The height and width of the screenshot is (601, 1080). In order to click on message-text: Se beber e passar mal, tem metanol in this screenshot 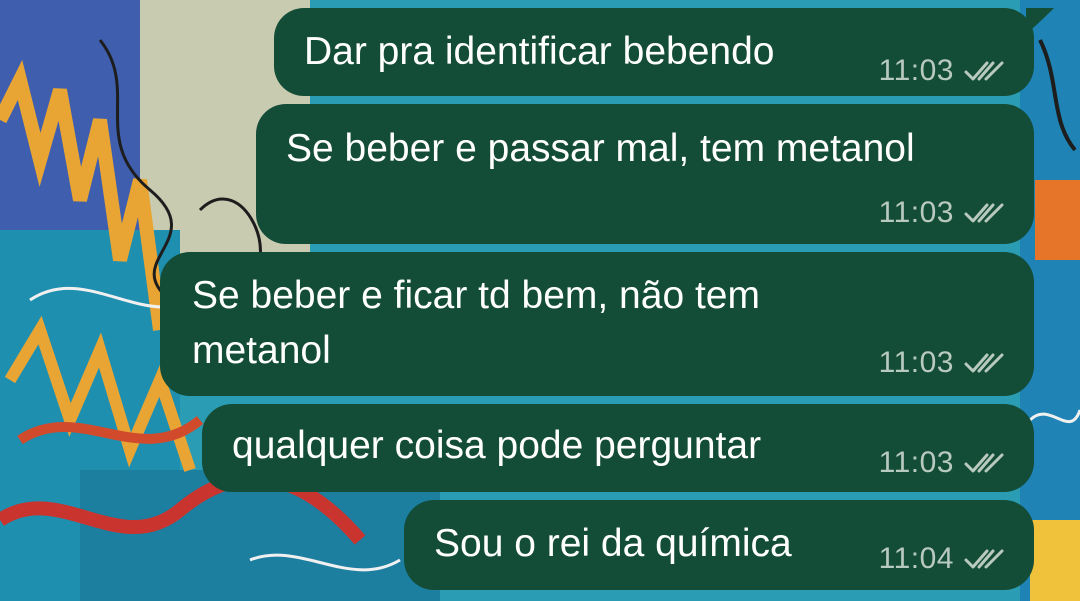, I will do `click(600, 148)`.